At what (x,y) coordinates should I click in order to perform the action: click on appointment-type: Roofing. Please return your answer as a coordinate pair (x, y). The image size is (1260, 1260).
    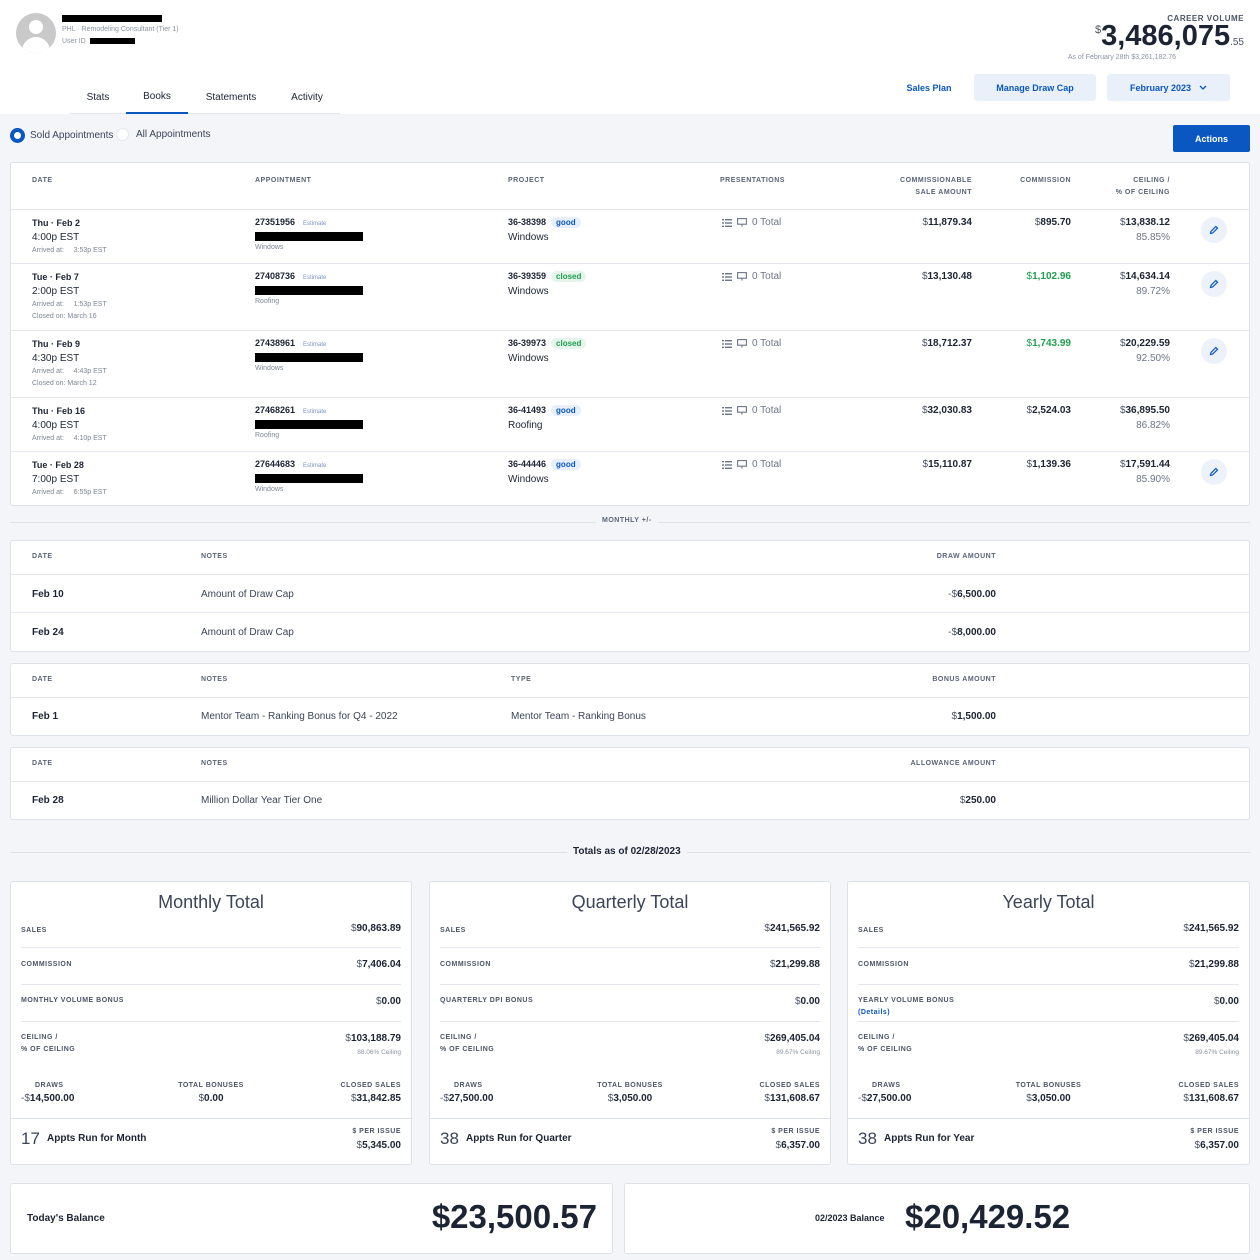
    Looking at the image, I should click on (267, 435).